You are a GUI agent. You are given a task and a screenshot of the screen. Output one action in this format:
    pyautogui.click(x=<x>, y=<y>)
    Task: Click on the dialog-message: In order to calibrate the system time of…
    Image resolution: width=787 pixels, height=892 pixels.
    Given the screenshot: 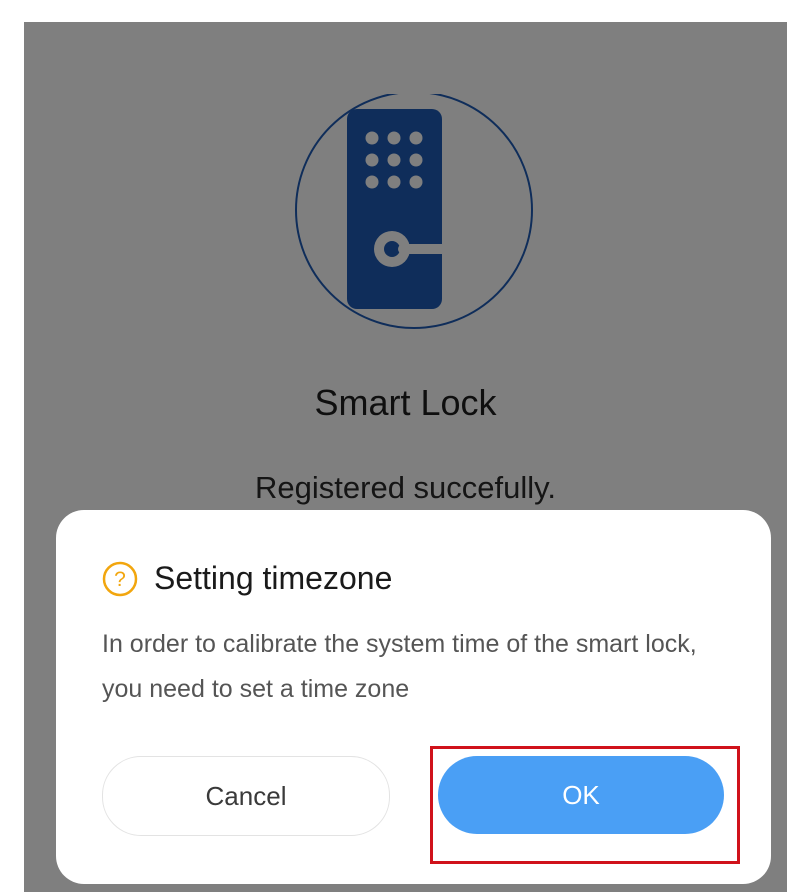 What is the action you would take?
    pyautogui.click(x=399, y=666)
    